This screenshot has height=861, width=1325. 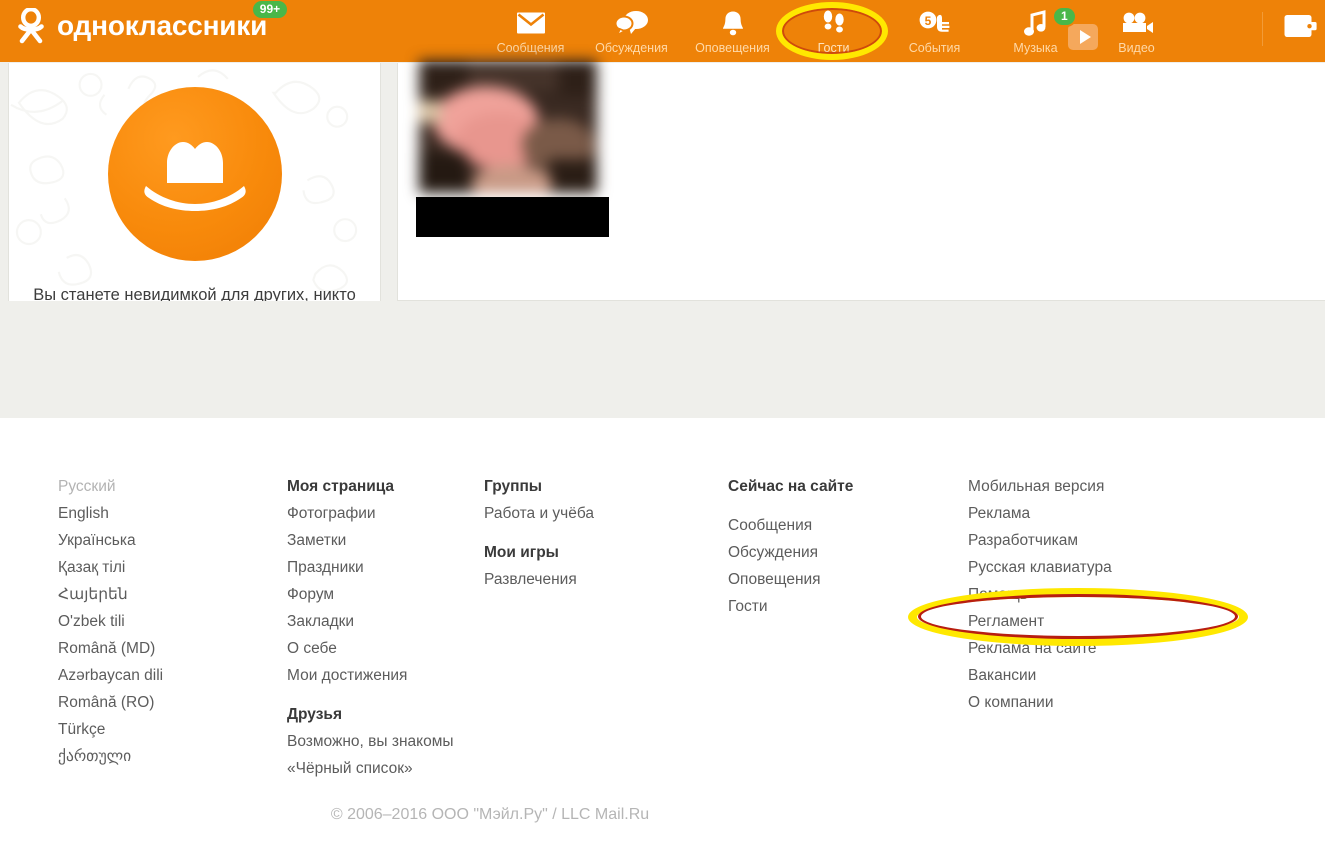 I want to click on footer-link: О себе, so click(x=385, y=648).